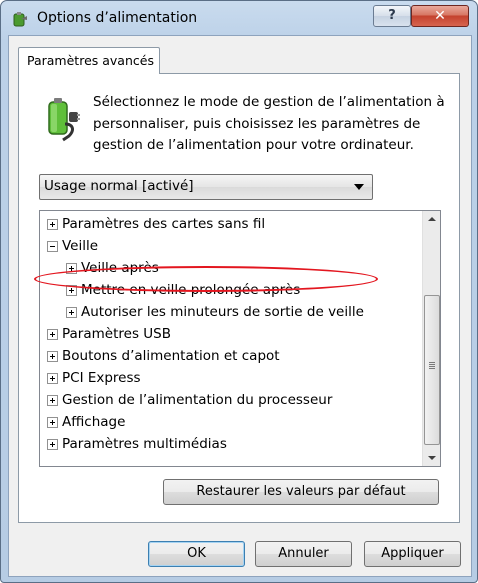 The image size is (478, 583). I want to click on tree-item-label: PCI Express, so click(101, 378).